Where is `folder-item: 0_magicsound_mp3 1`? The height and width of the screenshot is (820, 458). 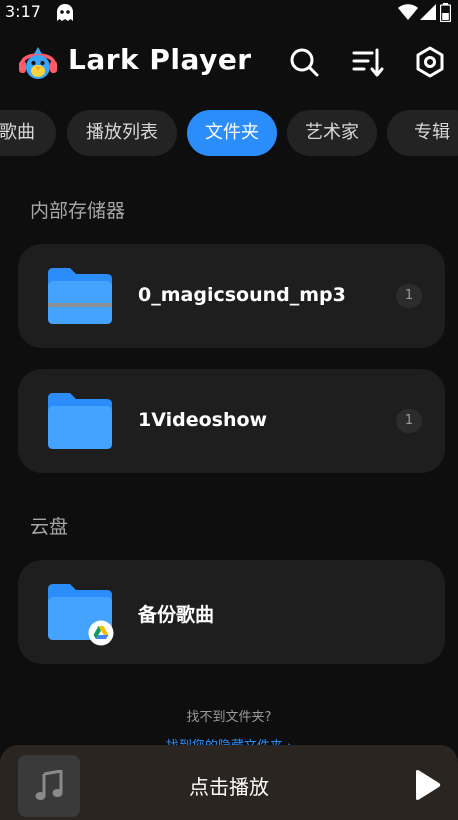 folder-item: 0_magicsound_mp3 1 is located at coordinates (231, 296).